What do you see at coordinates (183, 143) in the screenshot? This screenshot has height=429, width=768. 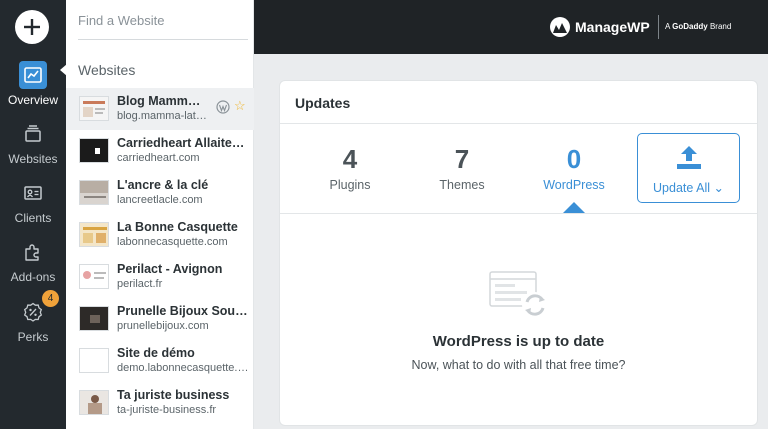 I see `website-name: Carriedheart Allaitement` at bounding box center [183, 143].